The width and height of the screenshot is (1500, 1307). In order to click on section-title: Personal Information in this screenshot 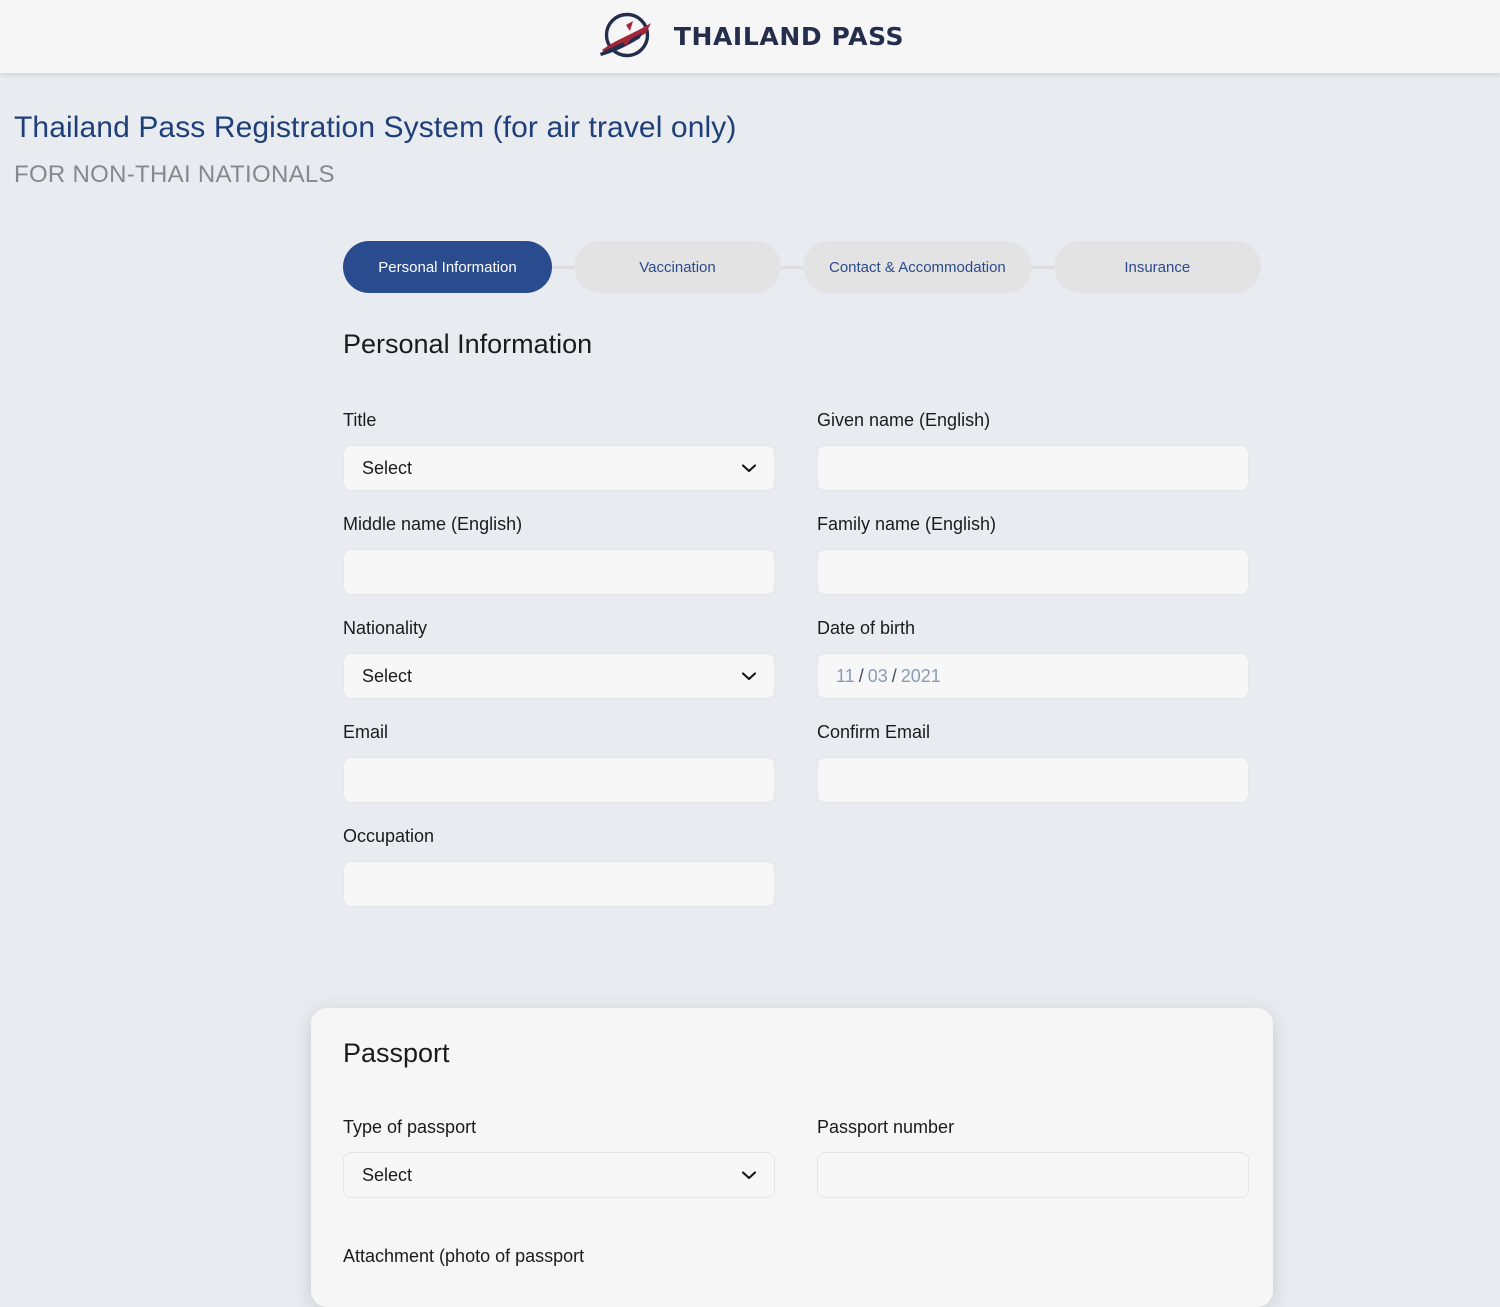, I will do `click(468, 344)`.